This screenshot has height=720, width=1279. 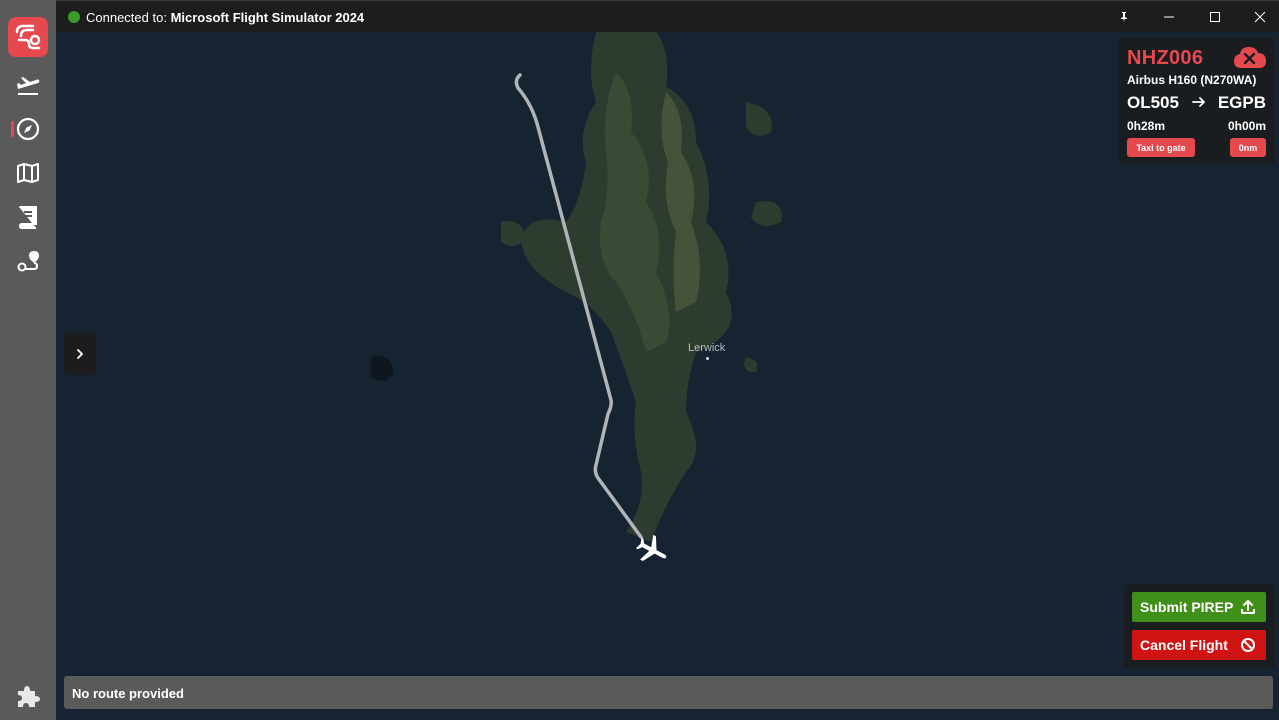 I want to click on flight-phase-badge: Taxi to gate, so click(x=1161, y=147).